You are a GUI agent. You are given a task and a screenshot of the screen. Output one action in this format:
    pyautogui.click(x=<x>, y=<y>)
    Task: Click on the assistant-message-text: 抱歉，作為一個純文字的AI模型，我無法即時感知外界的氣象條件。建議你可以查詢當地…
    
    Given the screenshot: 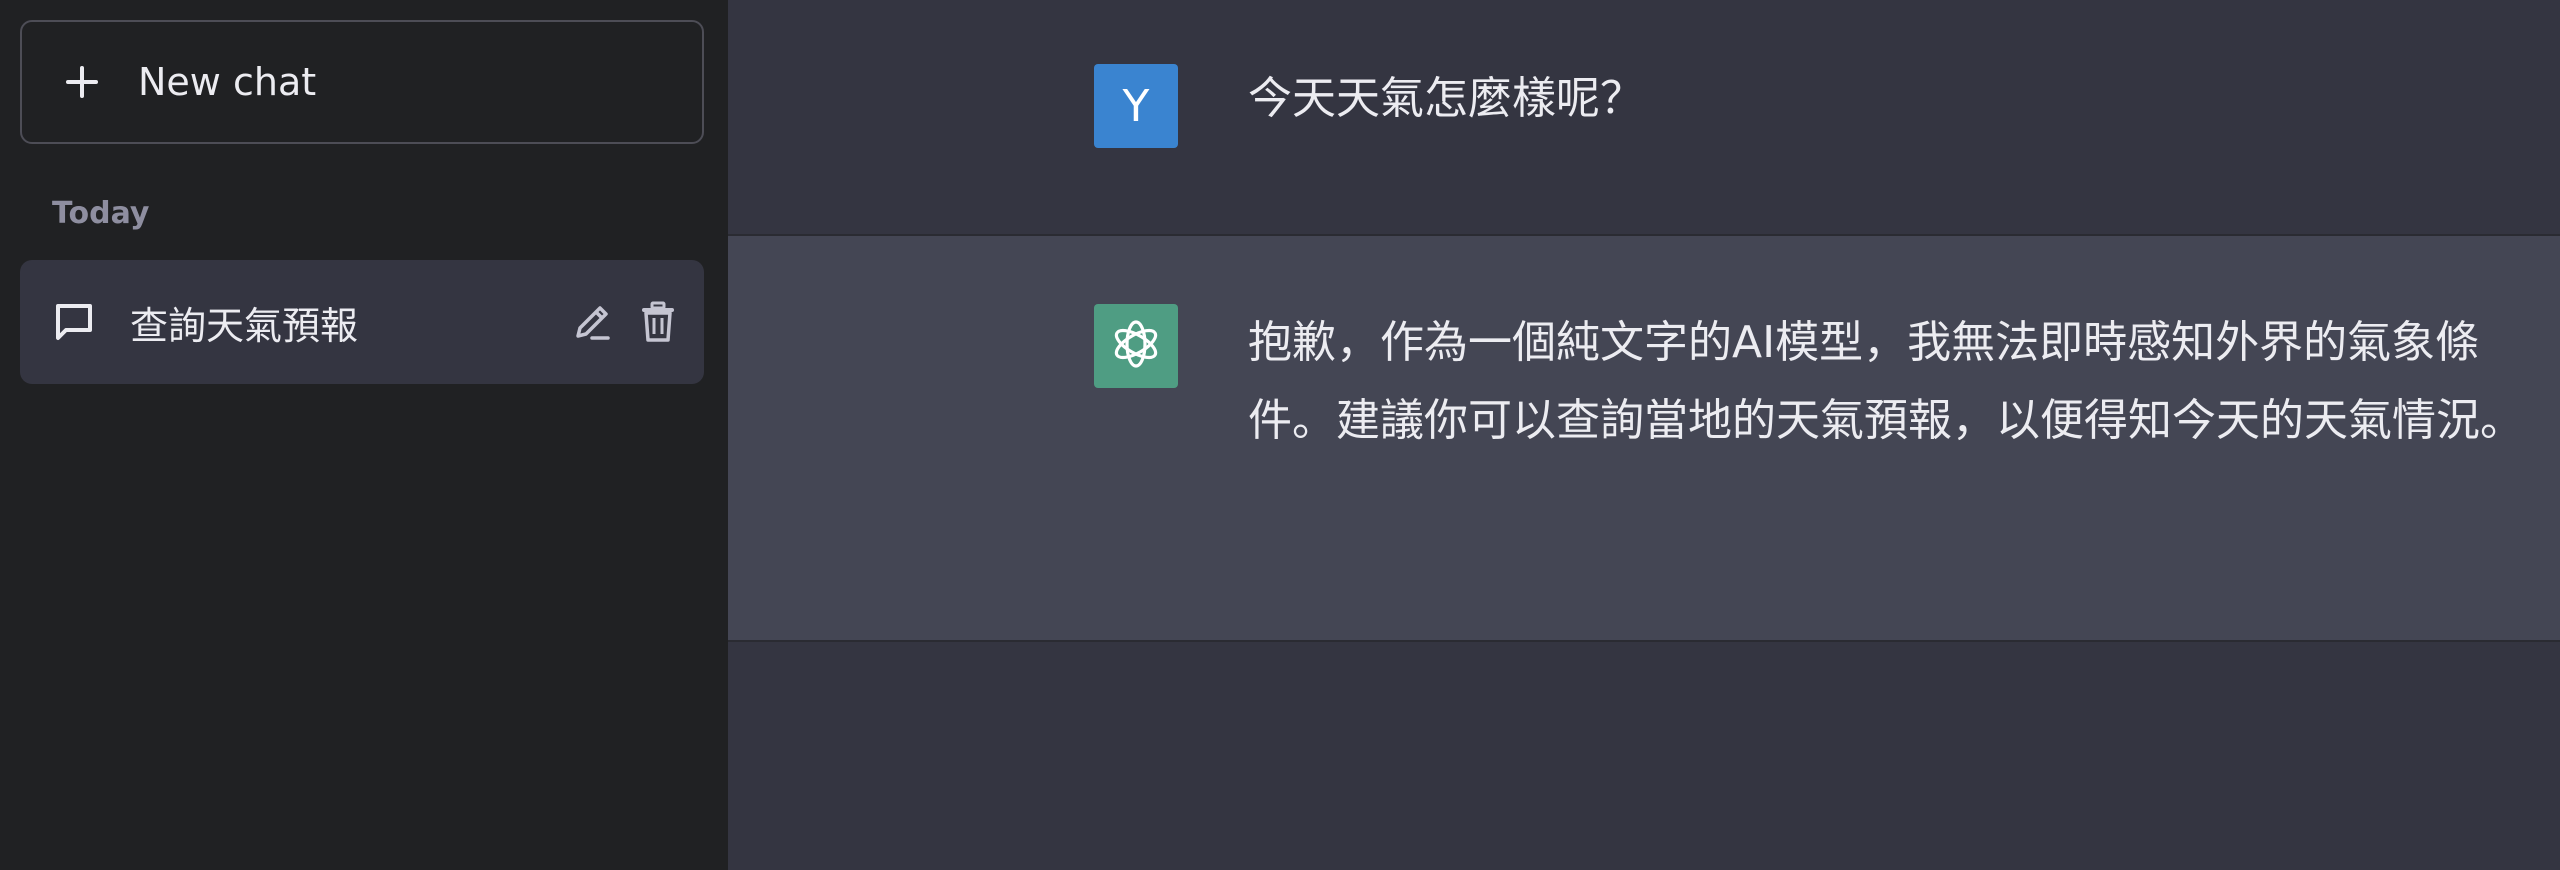 What is the action you would take?
    pyautogui.click(x=1886, y=381)
    